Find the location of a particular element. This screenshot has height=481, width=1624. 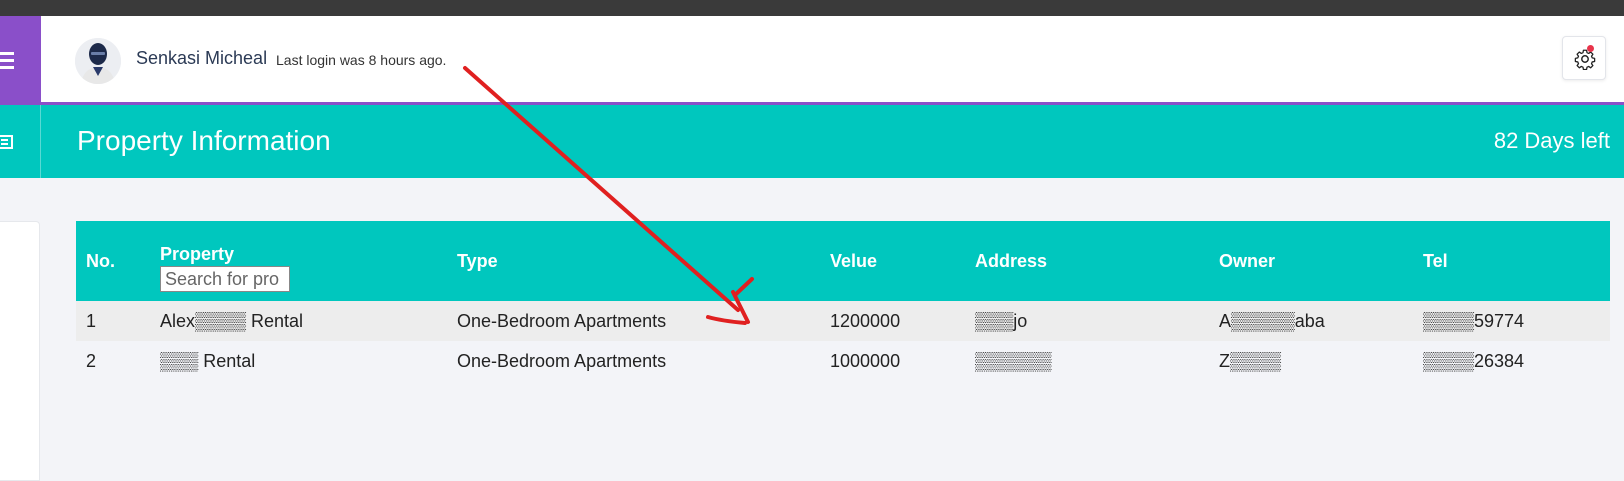

column-header-type: Type is located at coordinates (477, 260).